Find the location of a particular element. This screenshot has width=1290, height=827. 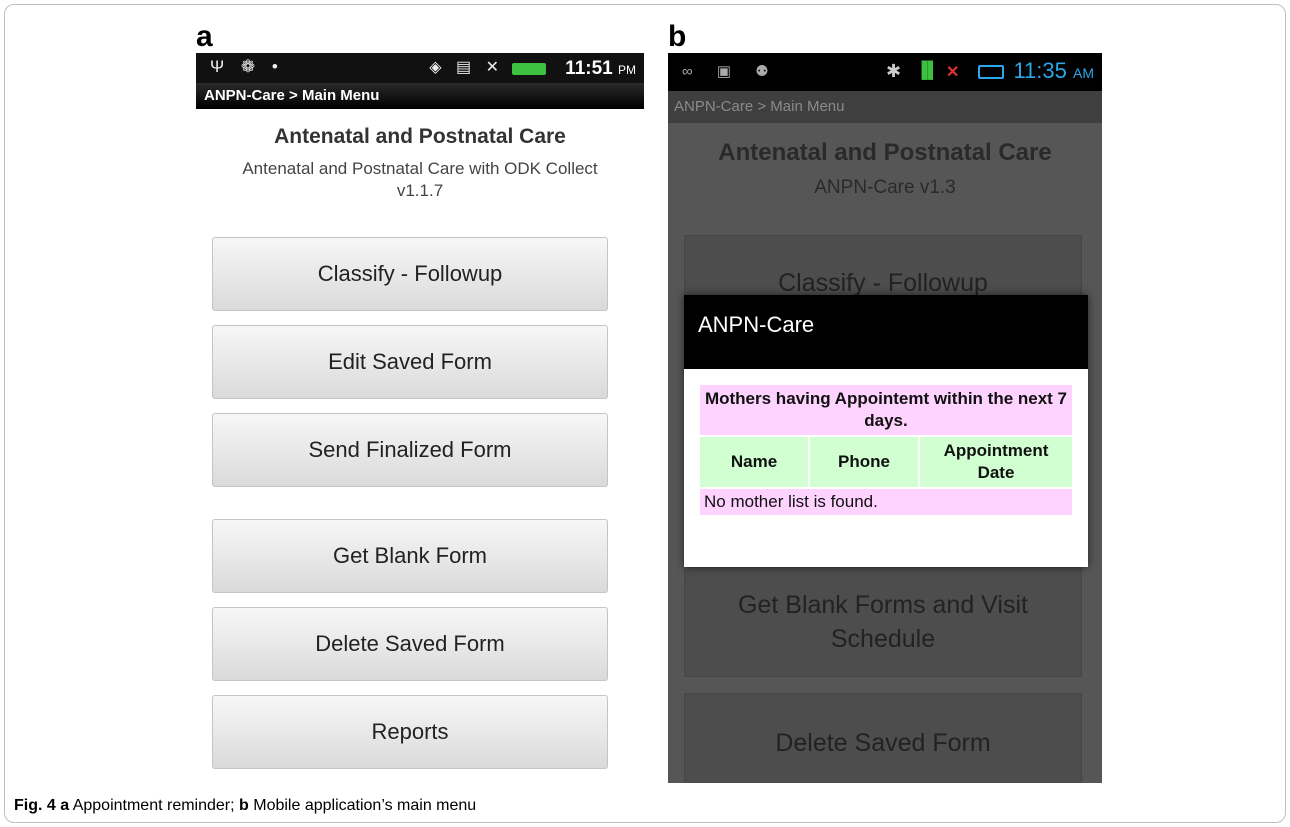

system-icons: ◈ ▤ ✕ is located at coordinates (466, 67).